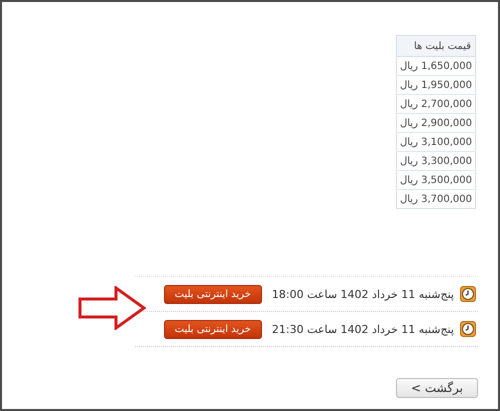  Describe the element at coordinates (436, 66) in the screenshot. I see `table-cell: 1,650,000 ریال` at that location.